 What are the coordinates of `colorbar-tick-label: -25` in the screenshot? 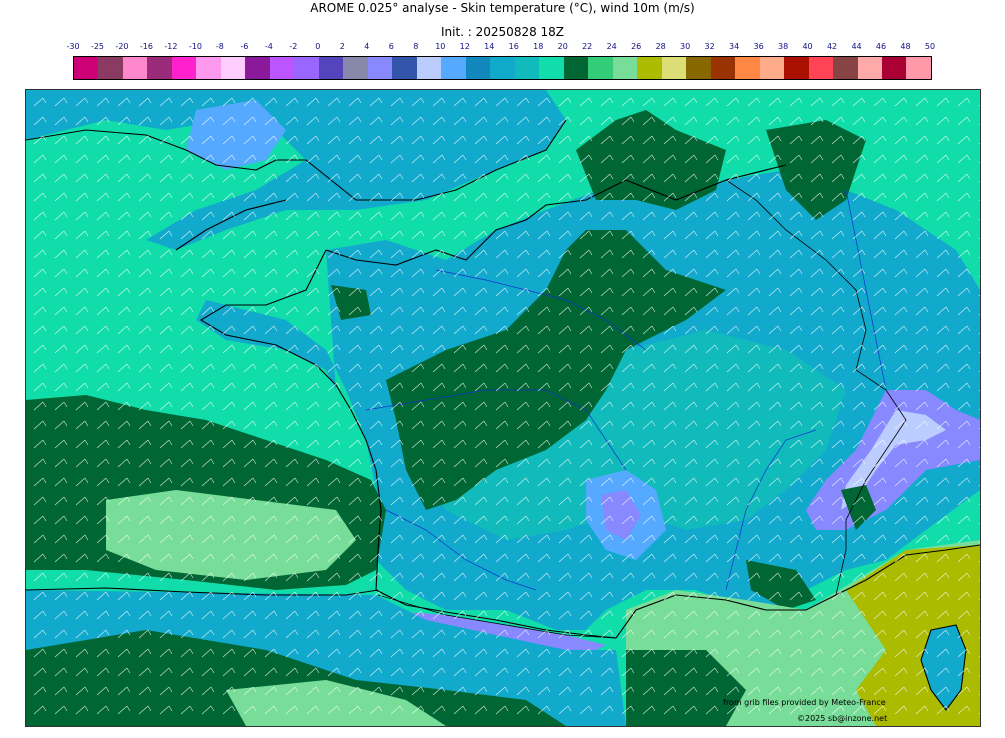 It's located at (97, 46).